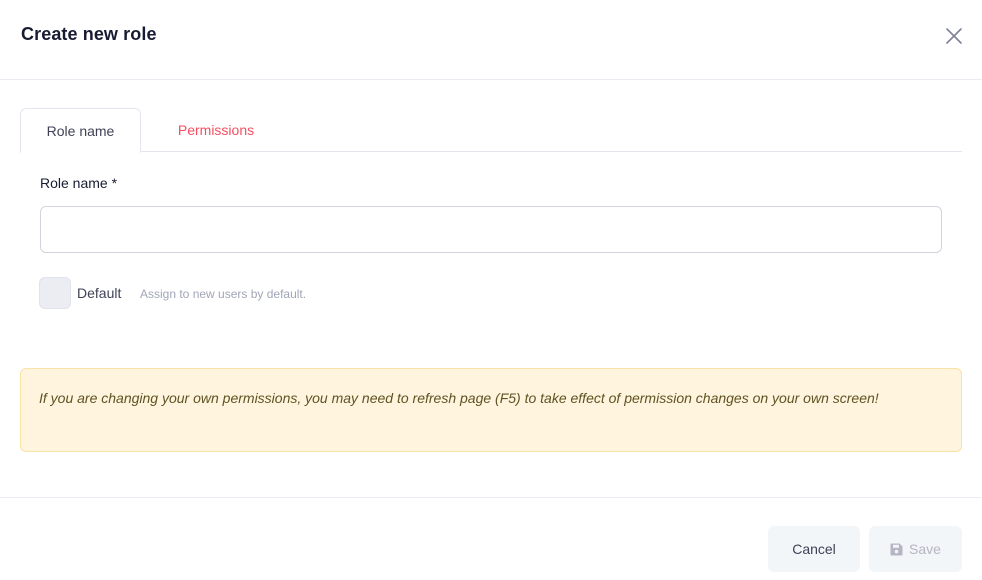  I want to click on tab-role-name: Role name, so click(80, 130).